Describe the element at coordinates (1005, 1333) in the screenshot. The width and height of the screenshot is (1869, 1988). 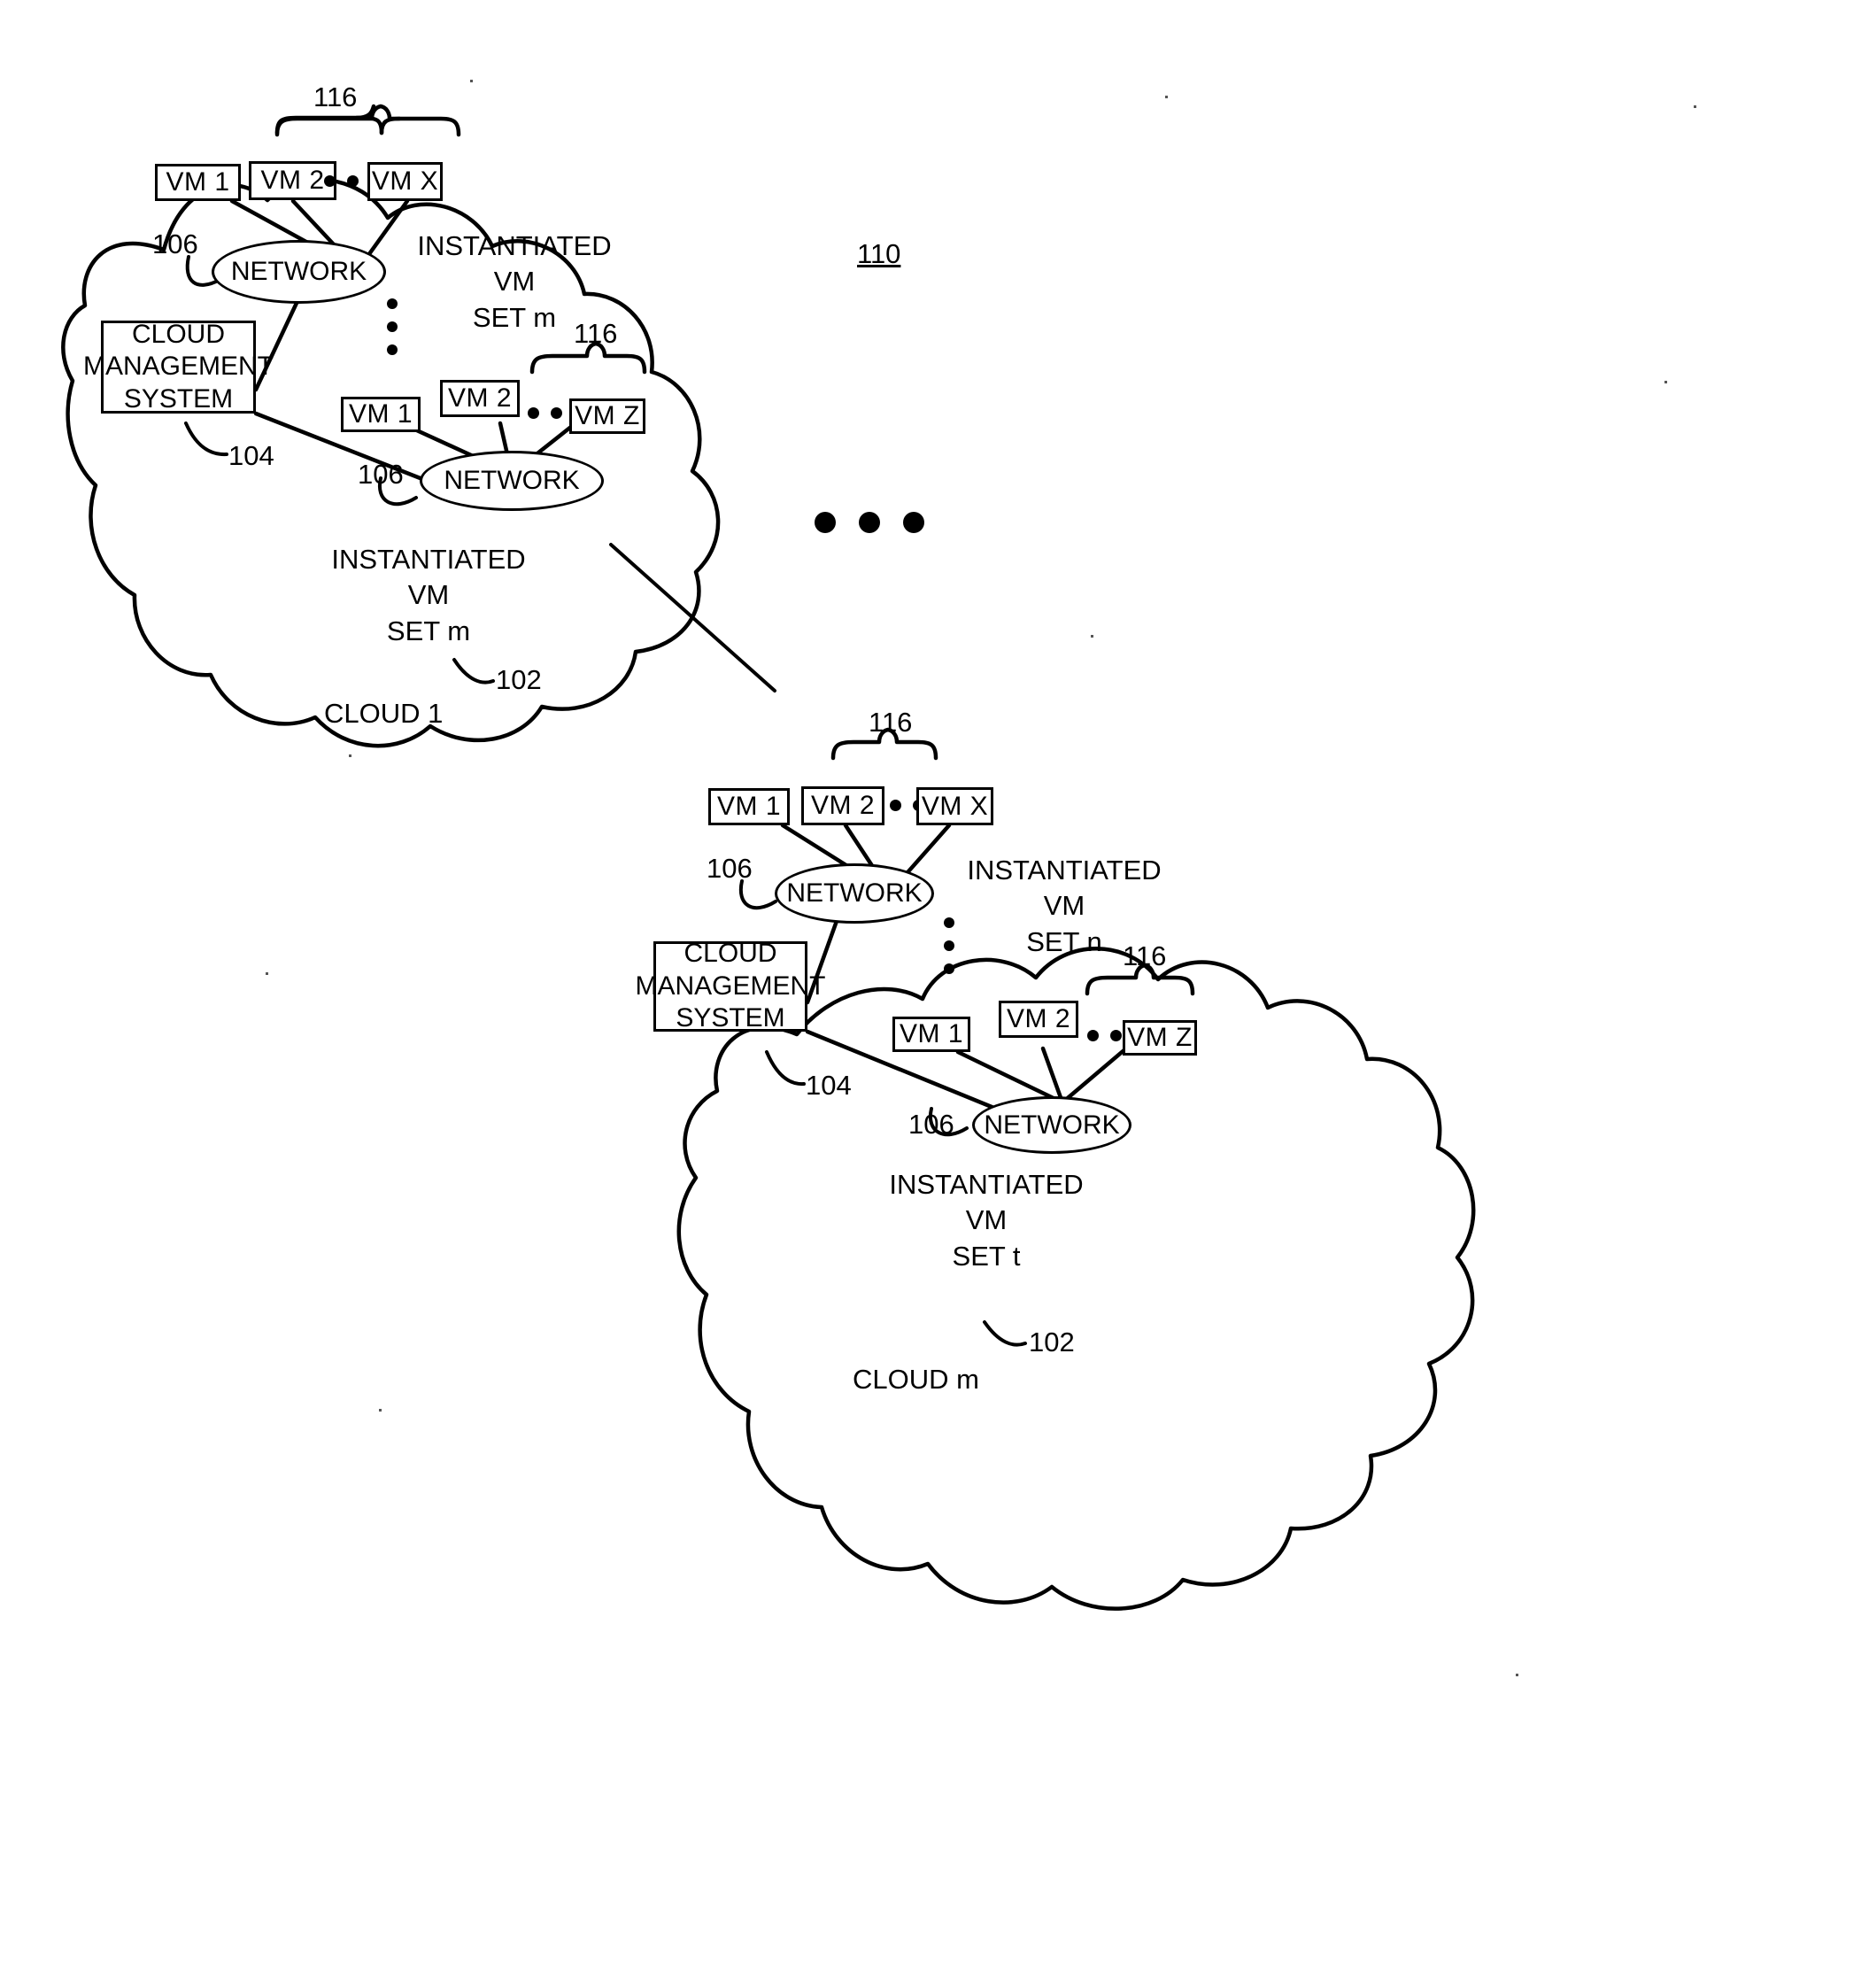
I see `leader-102-cm` at that location.